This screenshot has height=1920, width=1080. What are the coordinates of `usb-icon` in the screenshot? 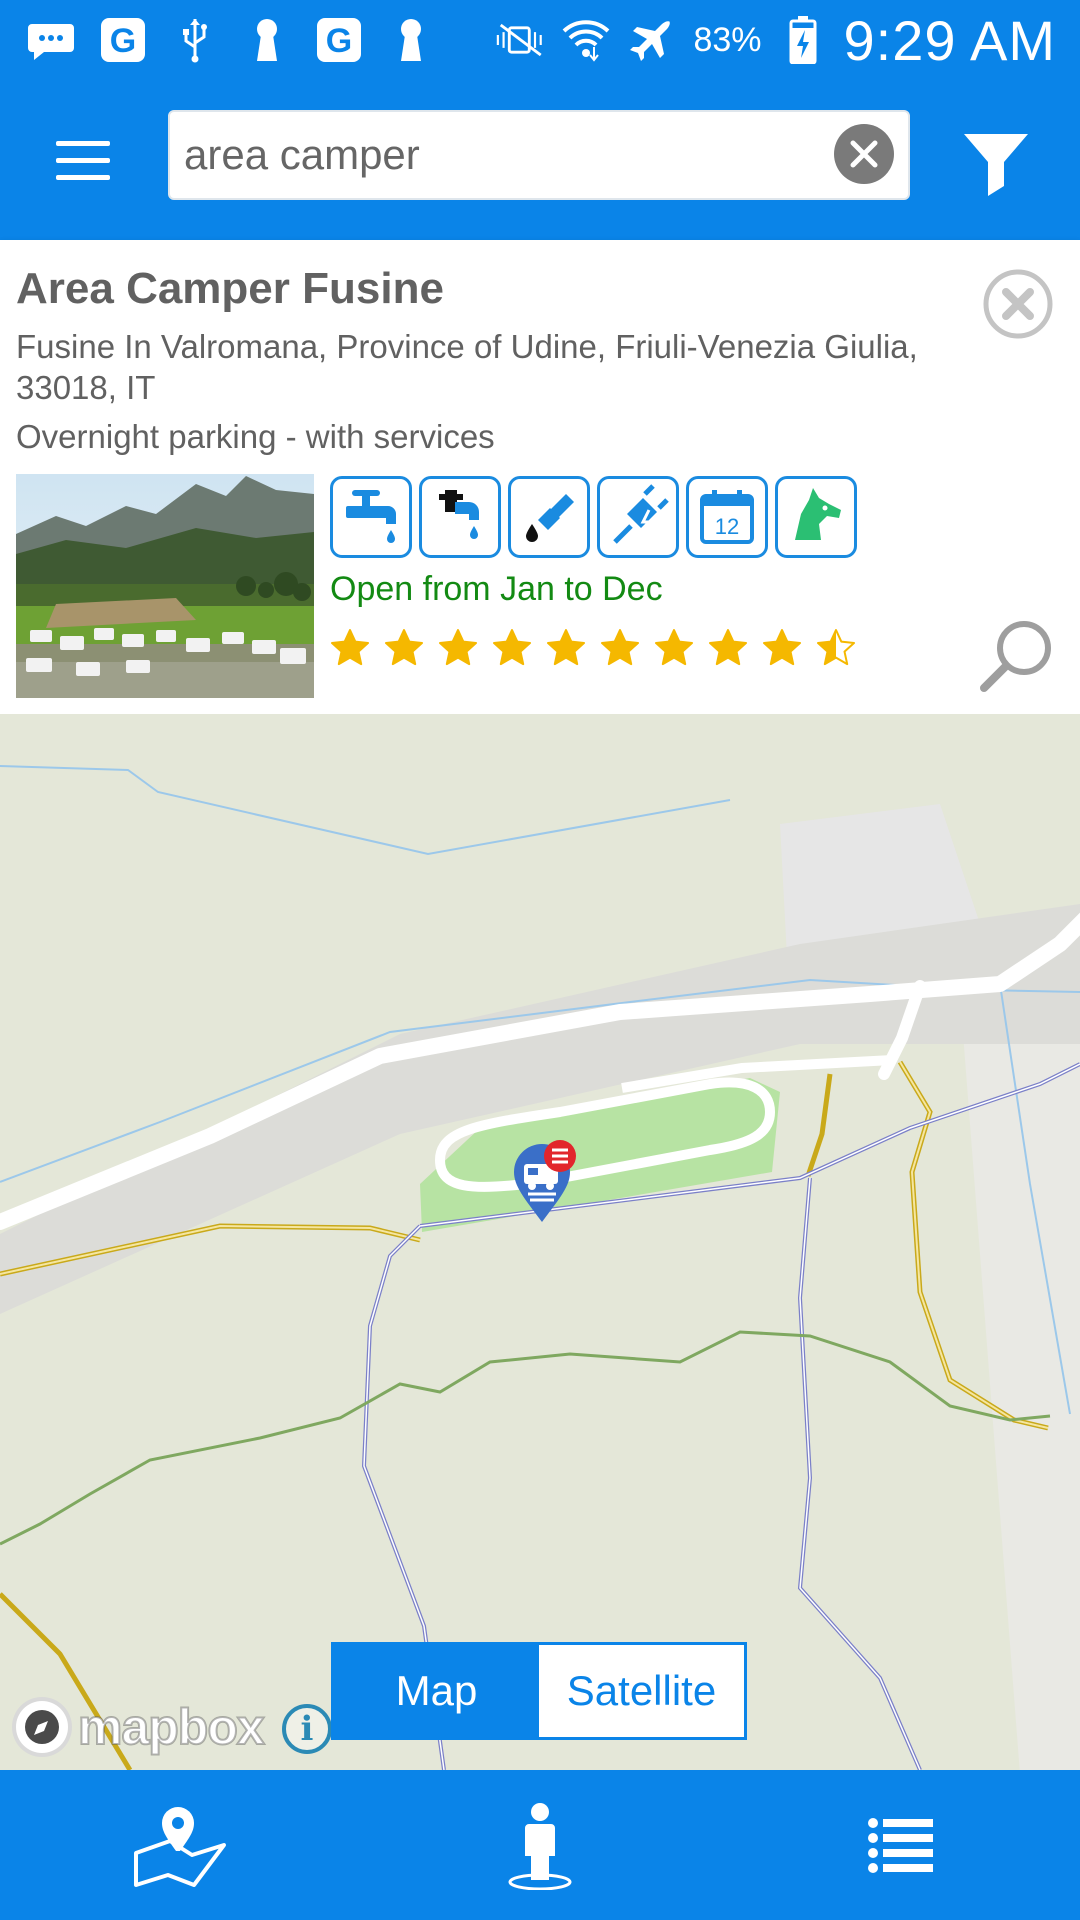 It's located at (195, 40).